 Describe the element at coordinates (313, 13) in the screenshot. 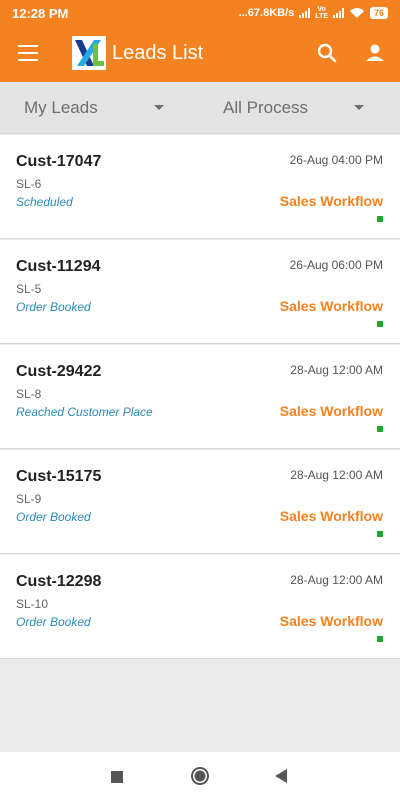

I see `status-indicators: ...67.8KB/s Vo LTE 76` at that location.